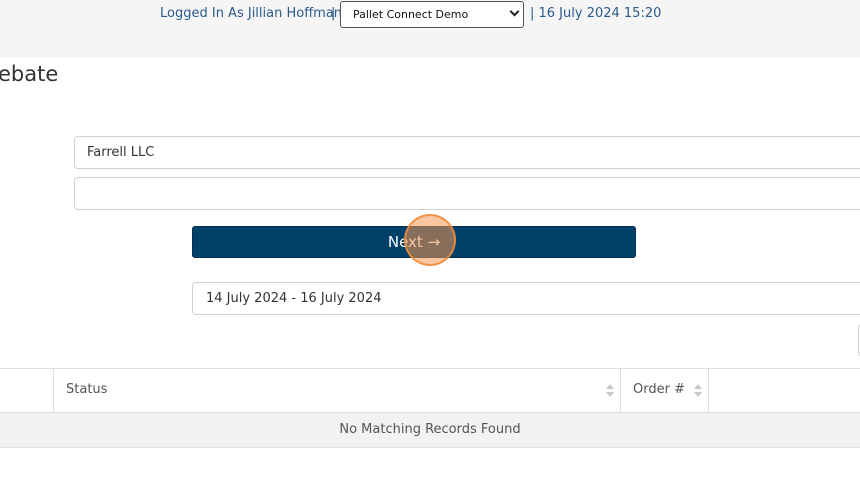 The height and width of the screenshot is (481, 860). I want to click on secondary-field, so click(467, 193).